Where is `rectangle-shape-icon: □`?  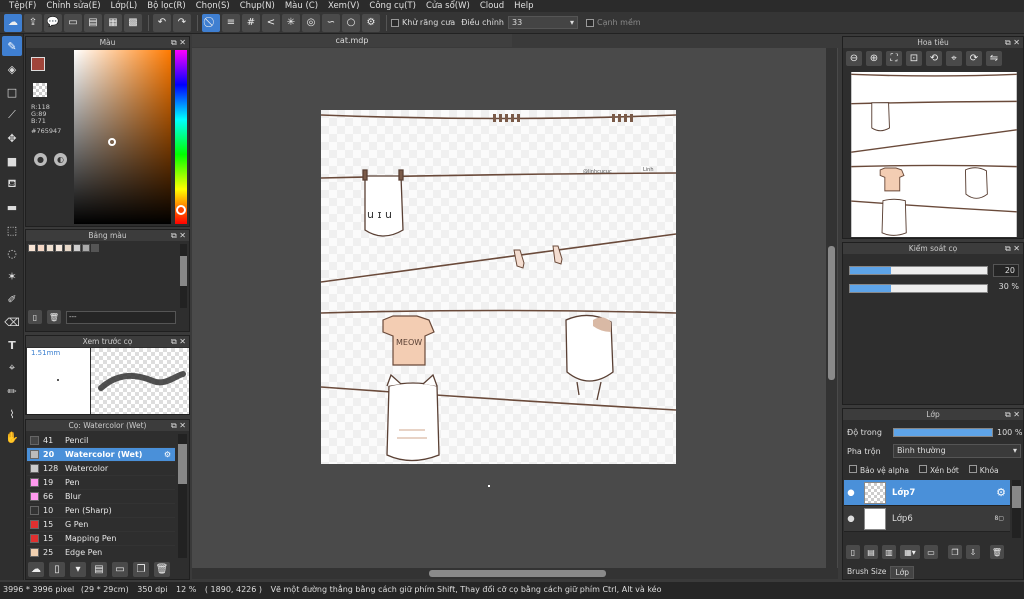 rectangle-shape-icon: □ is located at coordinates (12, 92).